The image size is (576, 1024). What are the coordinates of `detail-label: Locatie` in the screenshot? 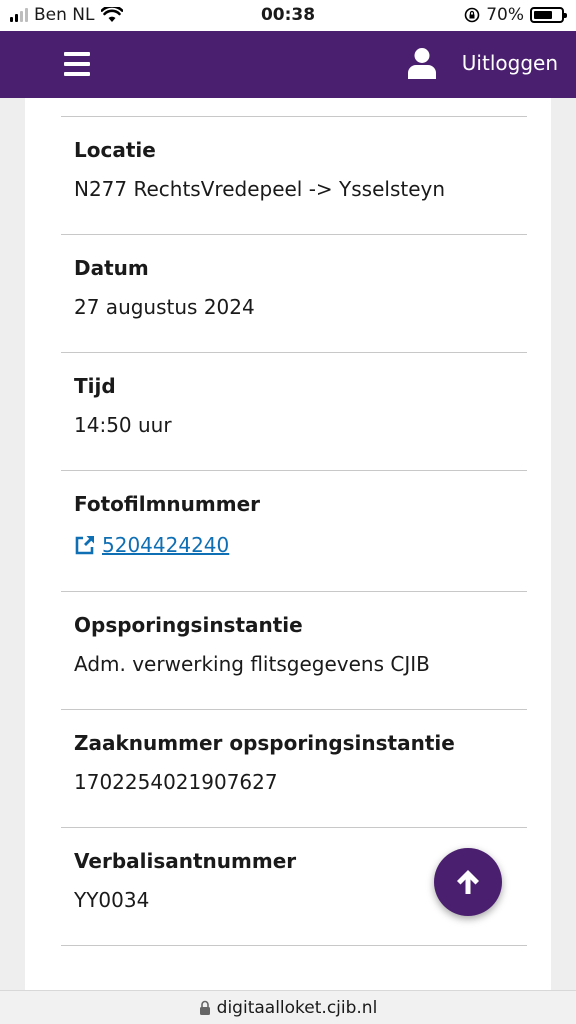 It's located at (115, 150).